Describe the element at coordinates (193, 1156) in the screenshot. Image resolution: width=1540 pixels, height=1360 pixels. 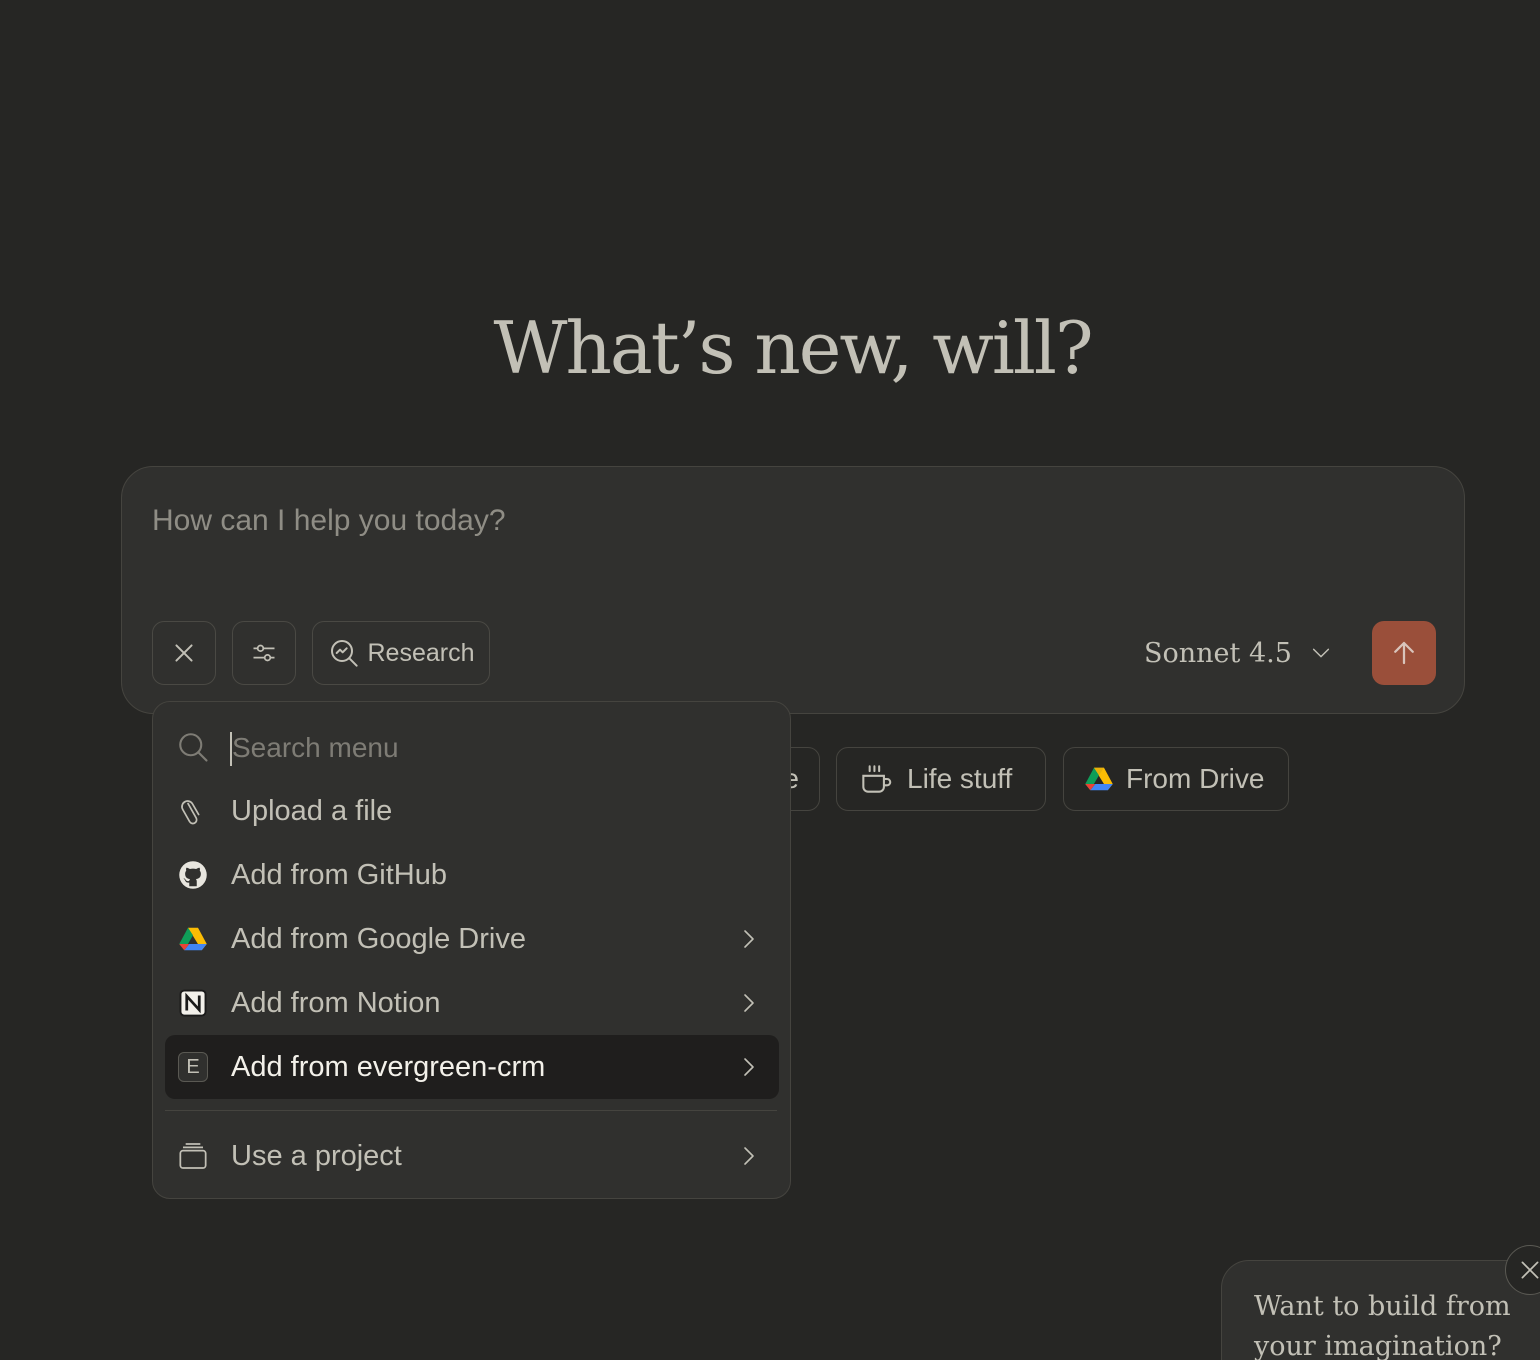
I see `project-box-icon` at that location.